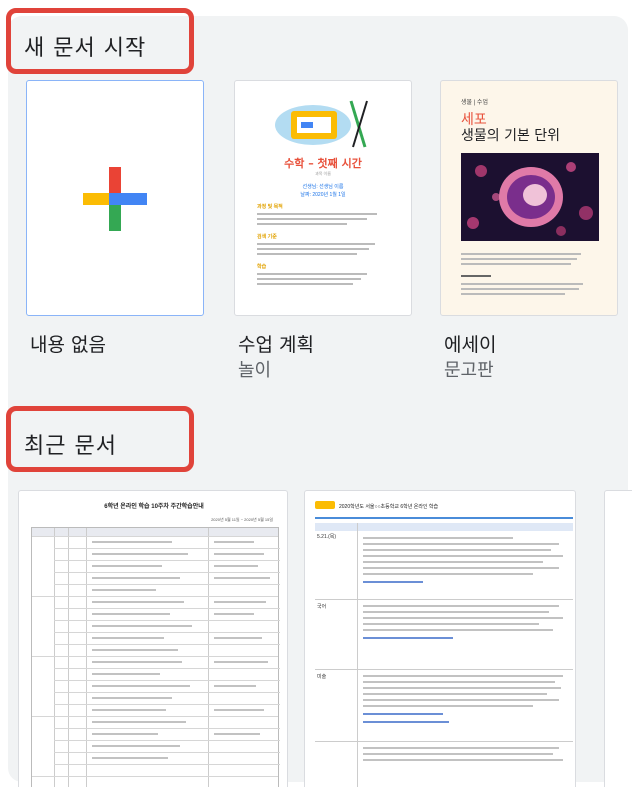  What do you see at coordinates (322, 607) in the screenshot?
I see `recent-document-2-row-2: 국어` at bounding box center [322, 607].